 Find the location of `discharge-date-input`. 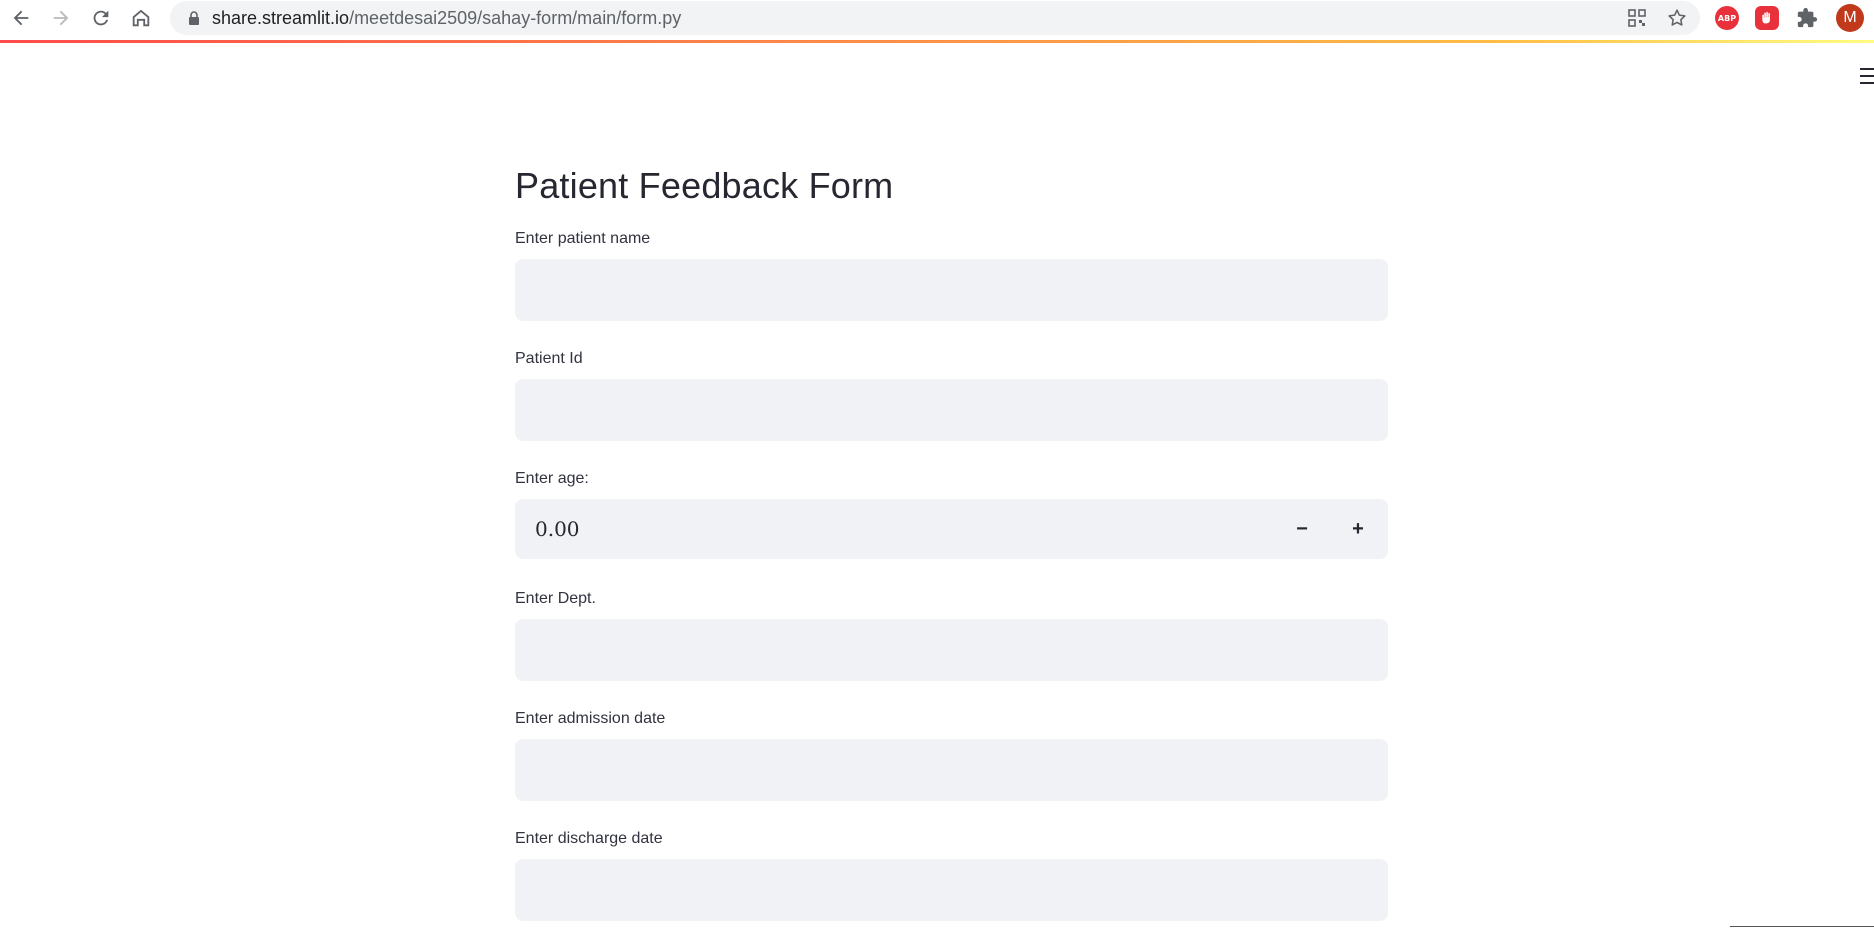

discharge-date-input is located at coordinates (951, 890).